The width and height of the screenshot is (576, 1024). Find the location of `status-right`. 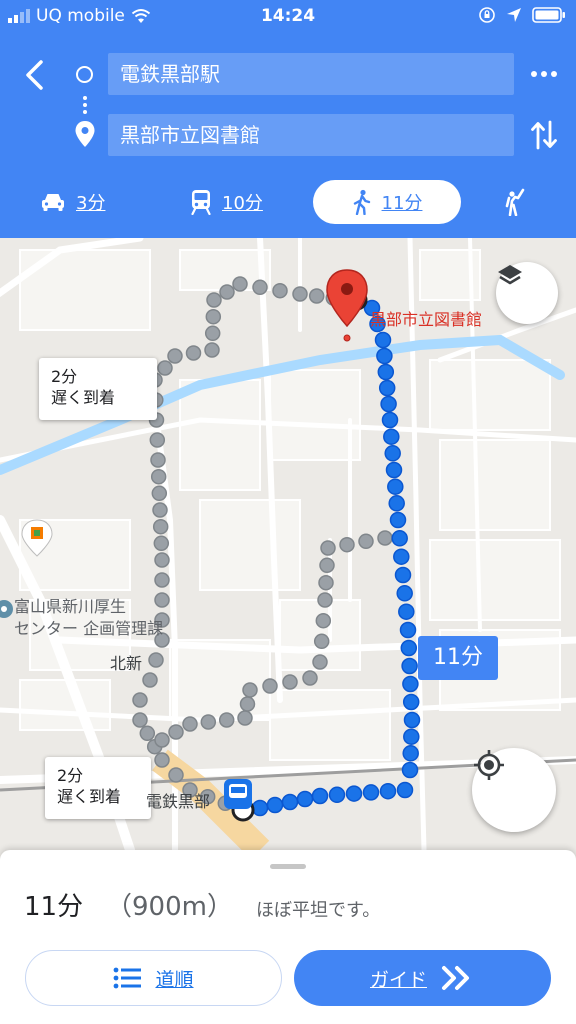

status-right is located at coordinates (522, 15).